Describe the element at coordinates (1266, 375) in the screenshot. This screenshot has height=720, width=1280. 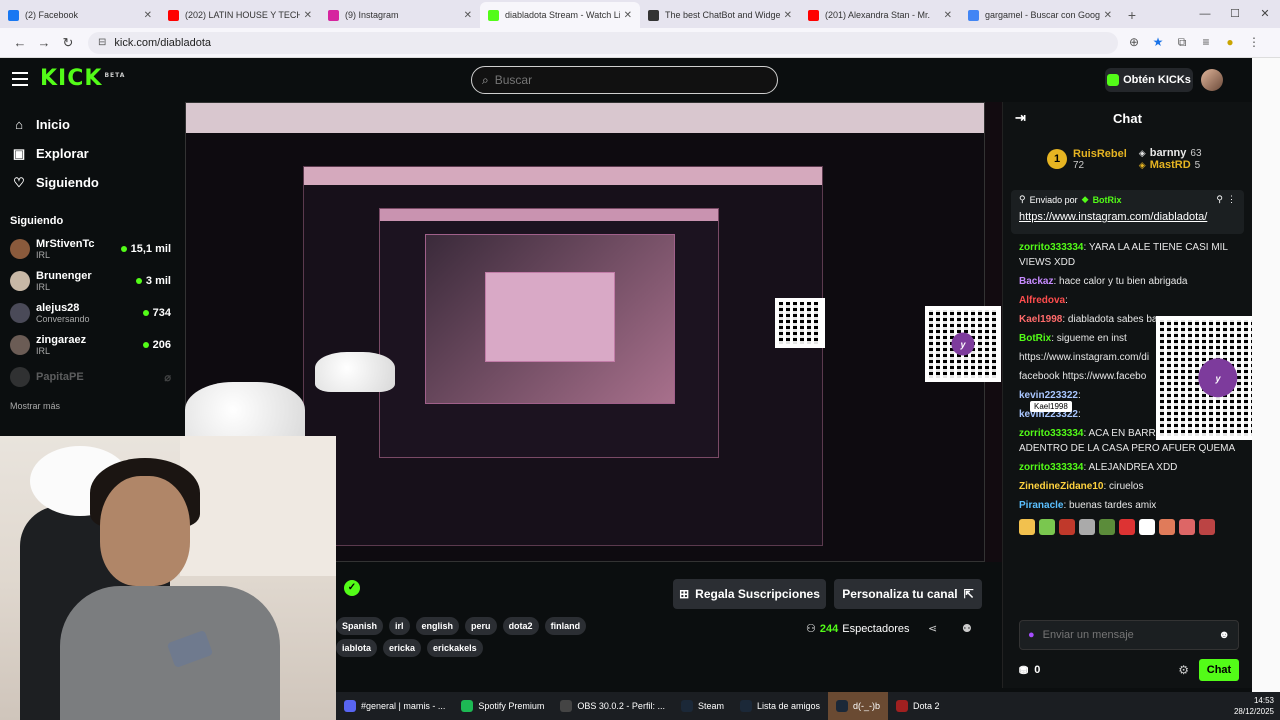
I see `page-scrollbar` at that location.